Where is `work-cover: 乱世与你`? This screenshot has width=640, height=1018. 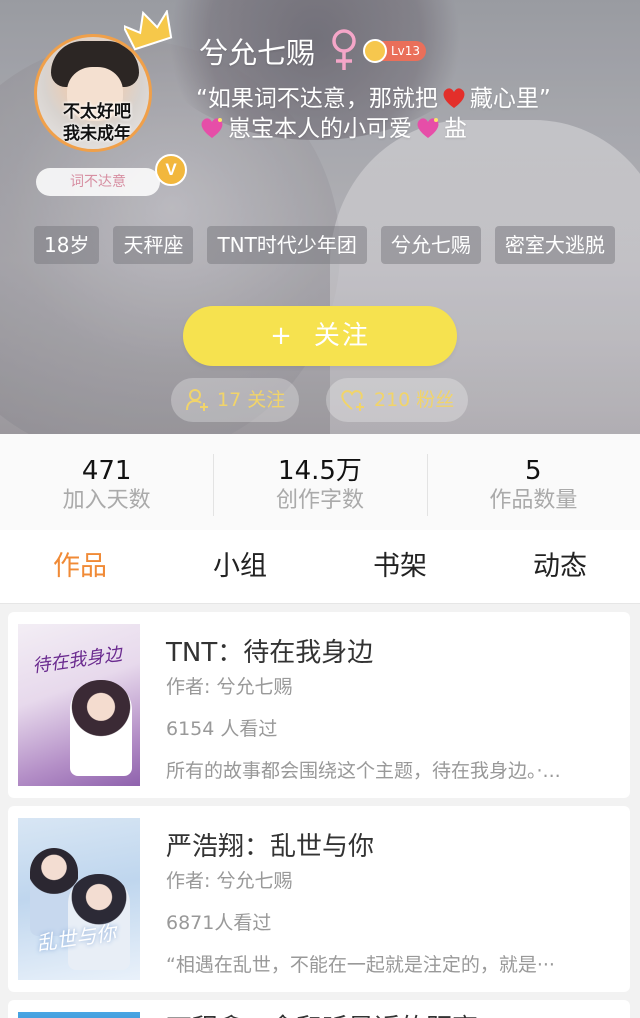 work-cover: 乱世与你 is located at coordinates (79, 899).